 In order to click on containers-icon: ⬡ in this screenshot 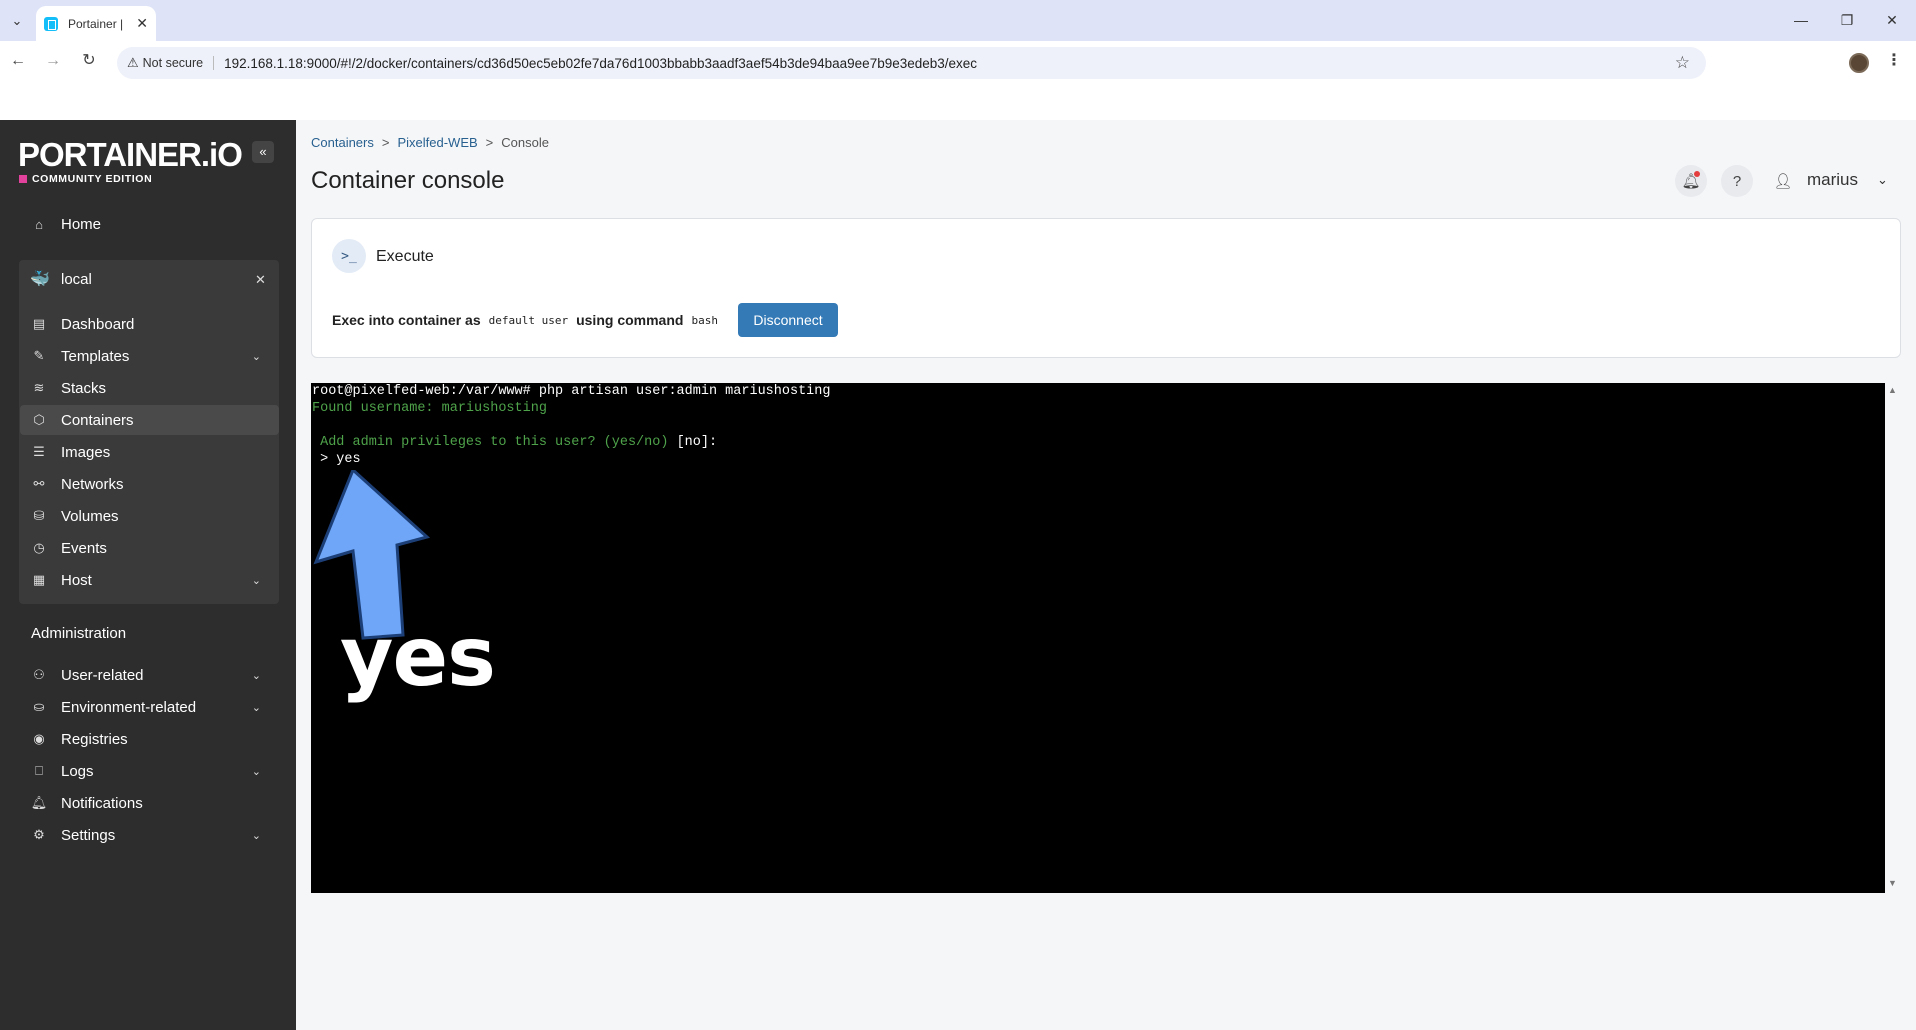, I will do `click(39, 419)`.